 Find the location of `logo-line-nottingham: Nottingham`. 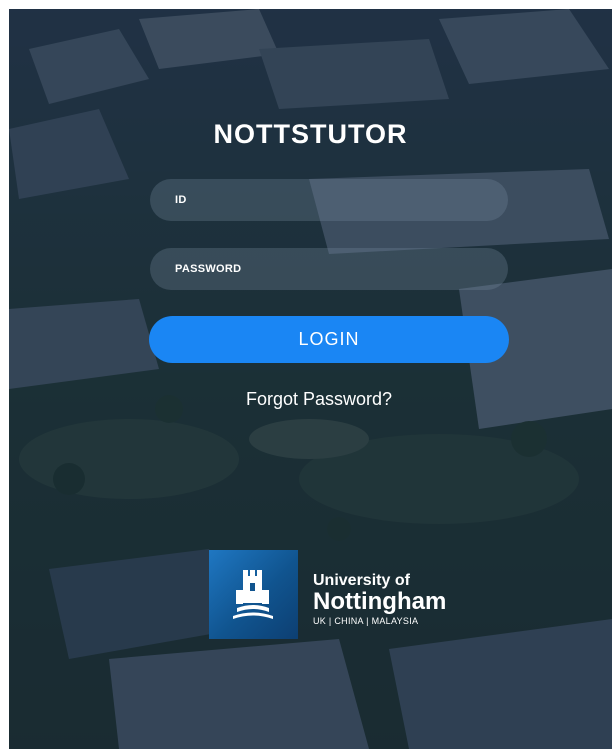

logo-line-nottingham: Nottingham is located at coordinates (380, 601).